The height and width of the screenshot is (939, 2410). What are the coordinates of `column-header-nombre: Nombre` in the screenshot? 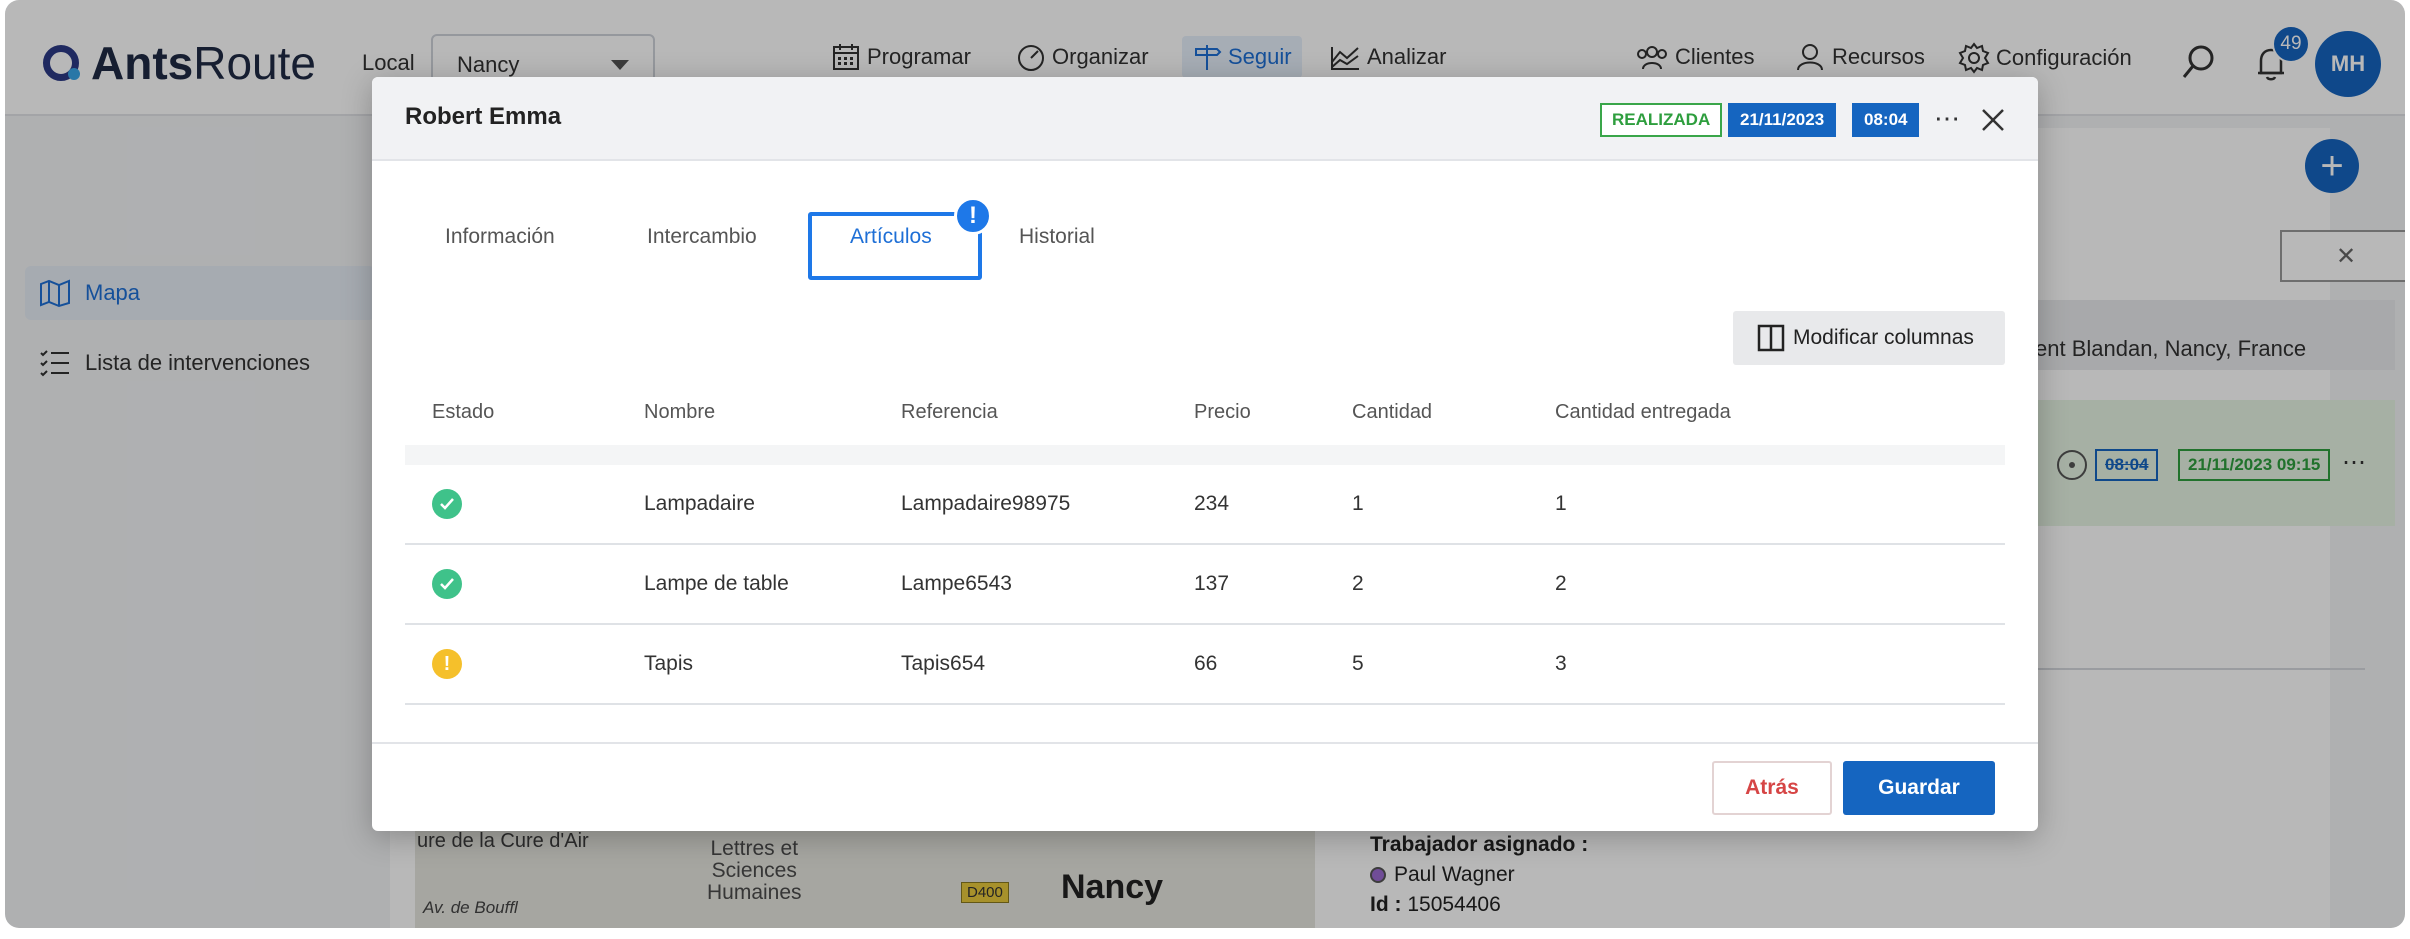 It's located at (679, 412).